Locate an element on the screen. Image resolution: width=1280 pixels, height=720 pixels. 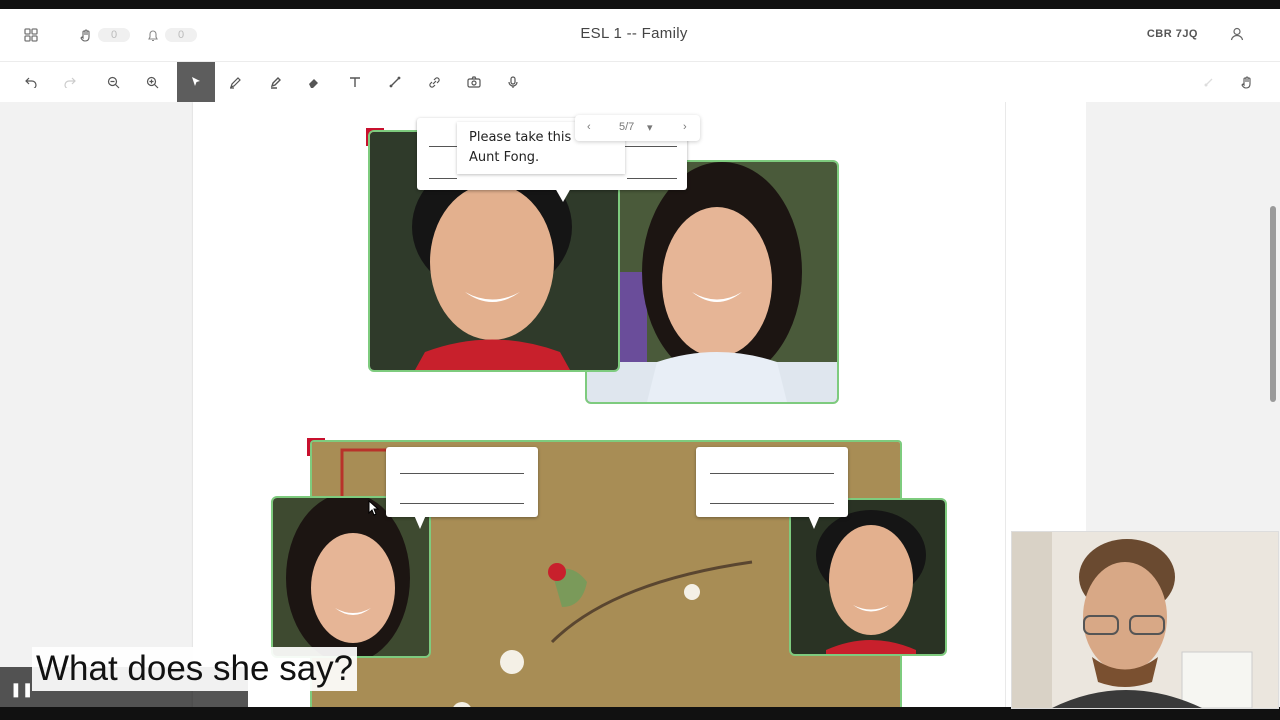
eraser-icon is located at coordinates (313, 83).